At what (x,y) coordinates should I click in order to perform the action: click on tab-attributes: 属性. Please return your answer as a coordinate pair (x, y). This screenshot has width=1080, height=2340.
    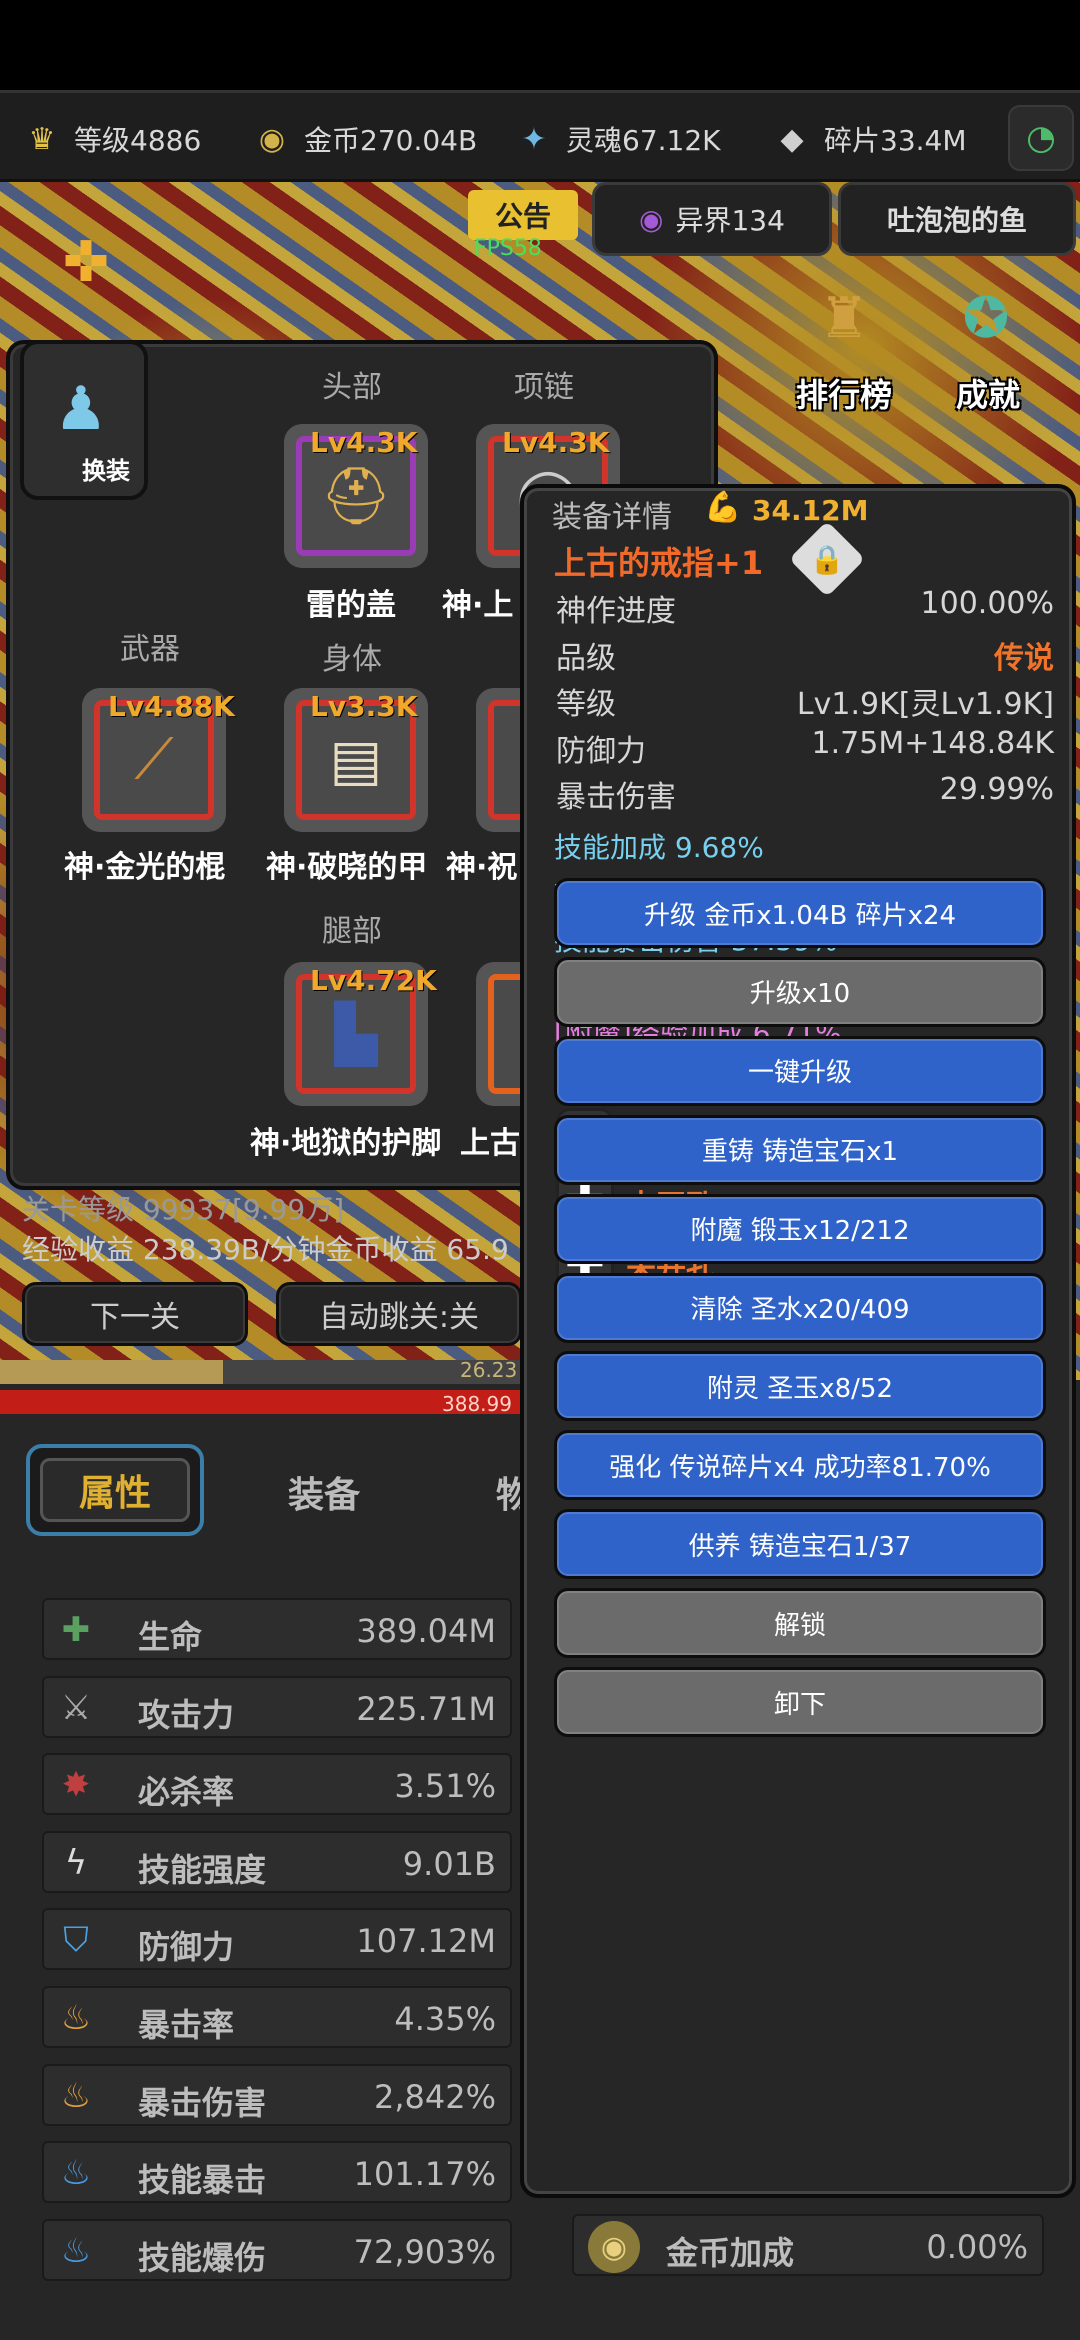
    Looking at the image, I should click on (115, 1490).